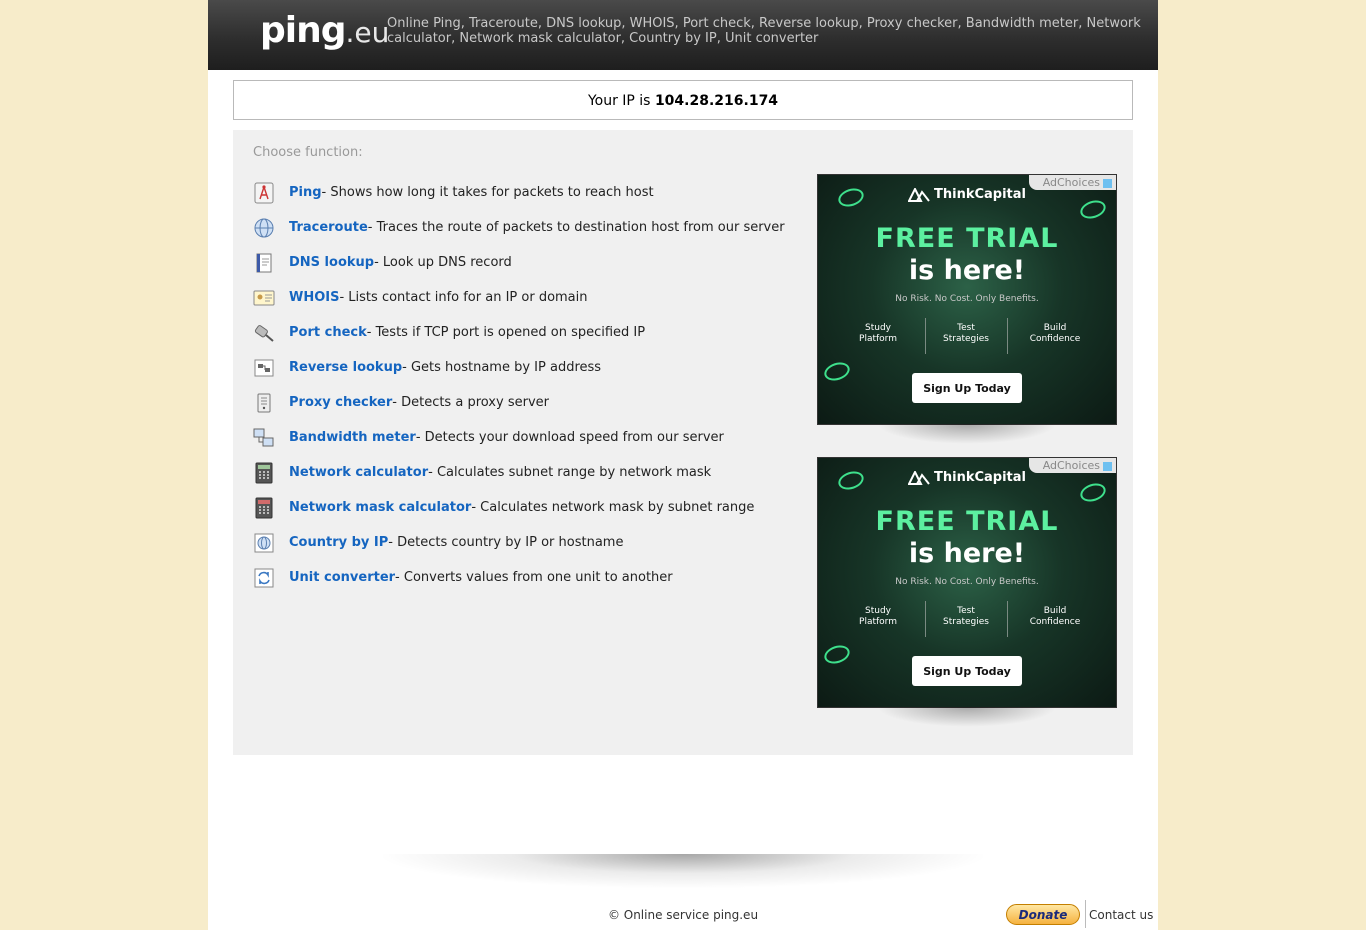  I want to click on convert-icon, so click(264, 578).